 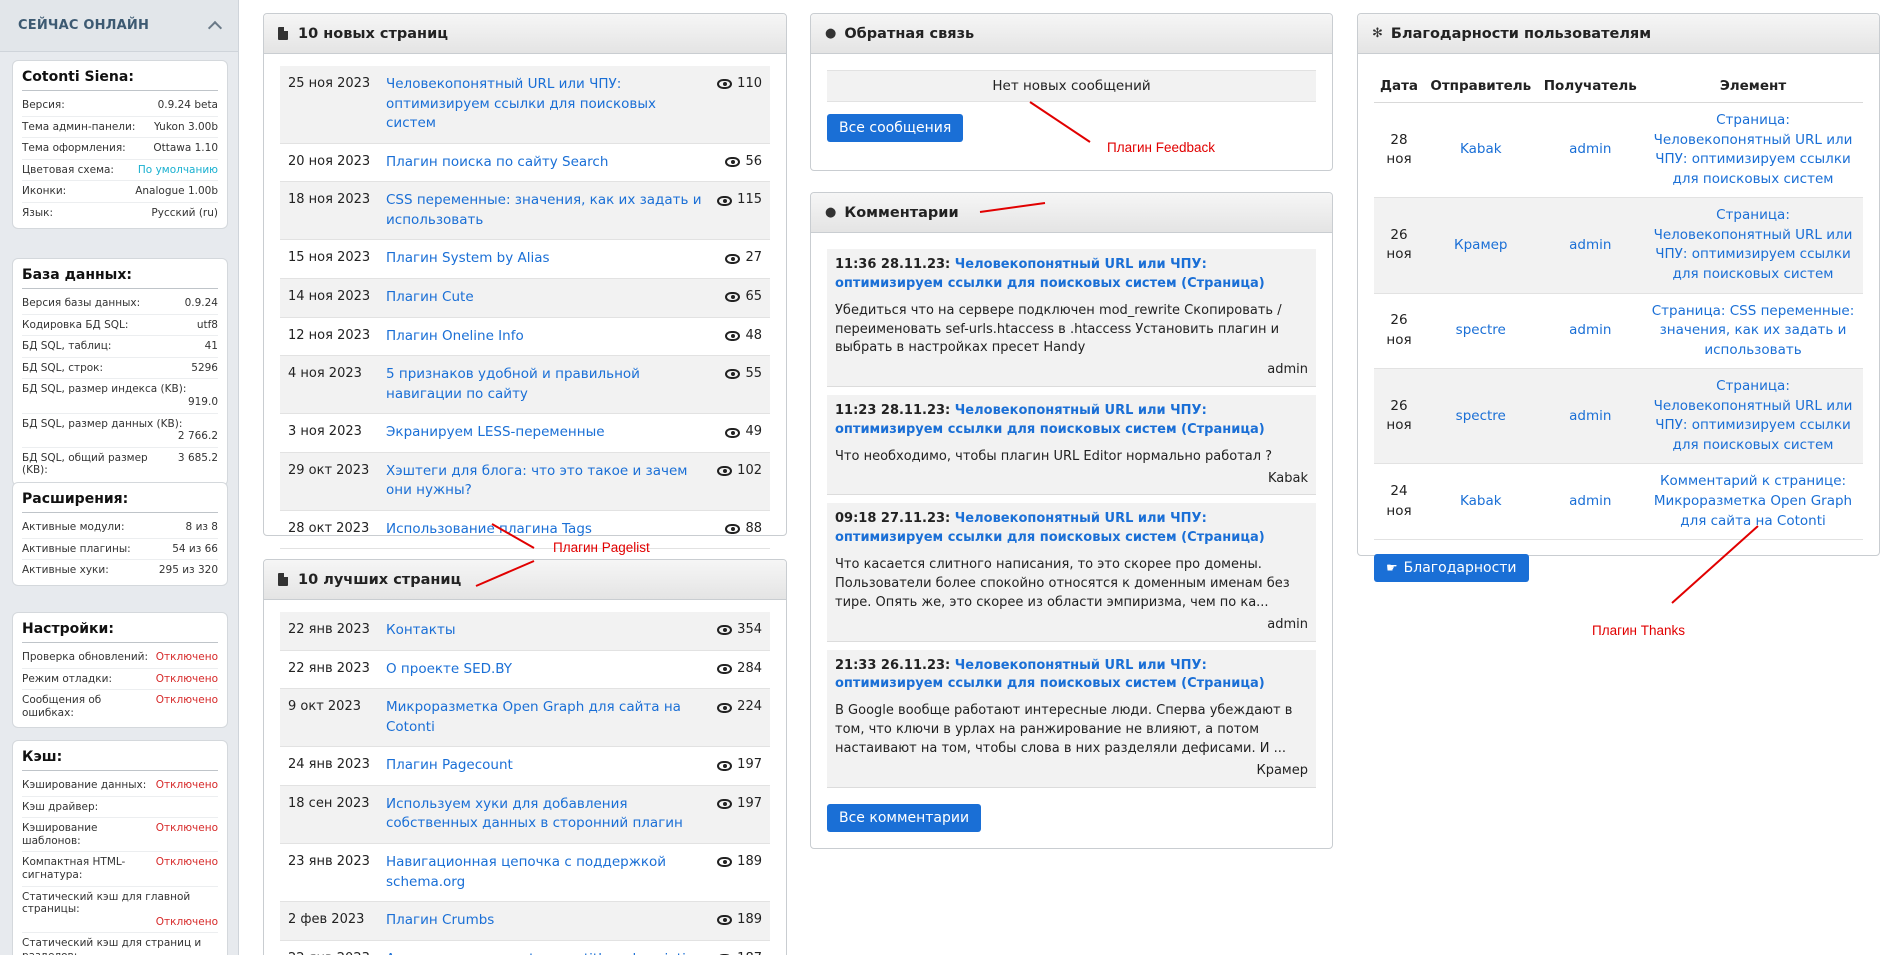 I want to click on thanks-sender-link: Крамер, so click(x=1481, y=245).